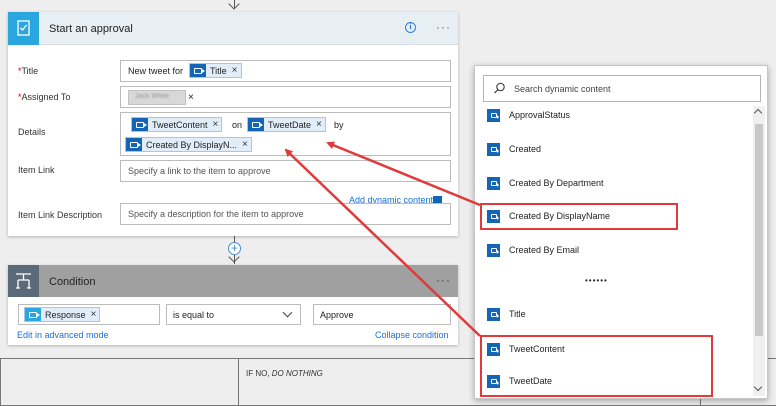 This screenshot has height=406, width=776. Describe the element at coordinates (65, 314) in the screenshot. I see `response-token-label: Response` at that location.